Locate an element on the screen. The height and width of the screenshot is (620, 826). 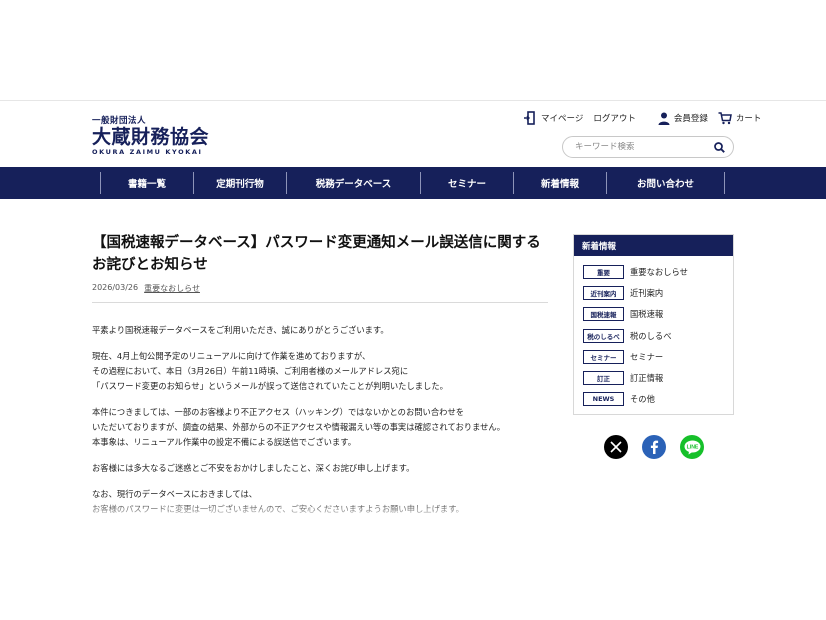
cart-label: カート is located at coordinates (748, 119).